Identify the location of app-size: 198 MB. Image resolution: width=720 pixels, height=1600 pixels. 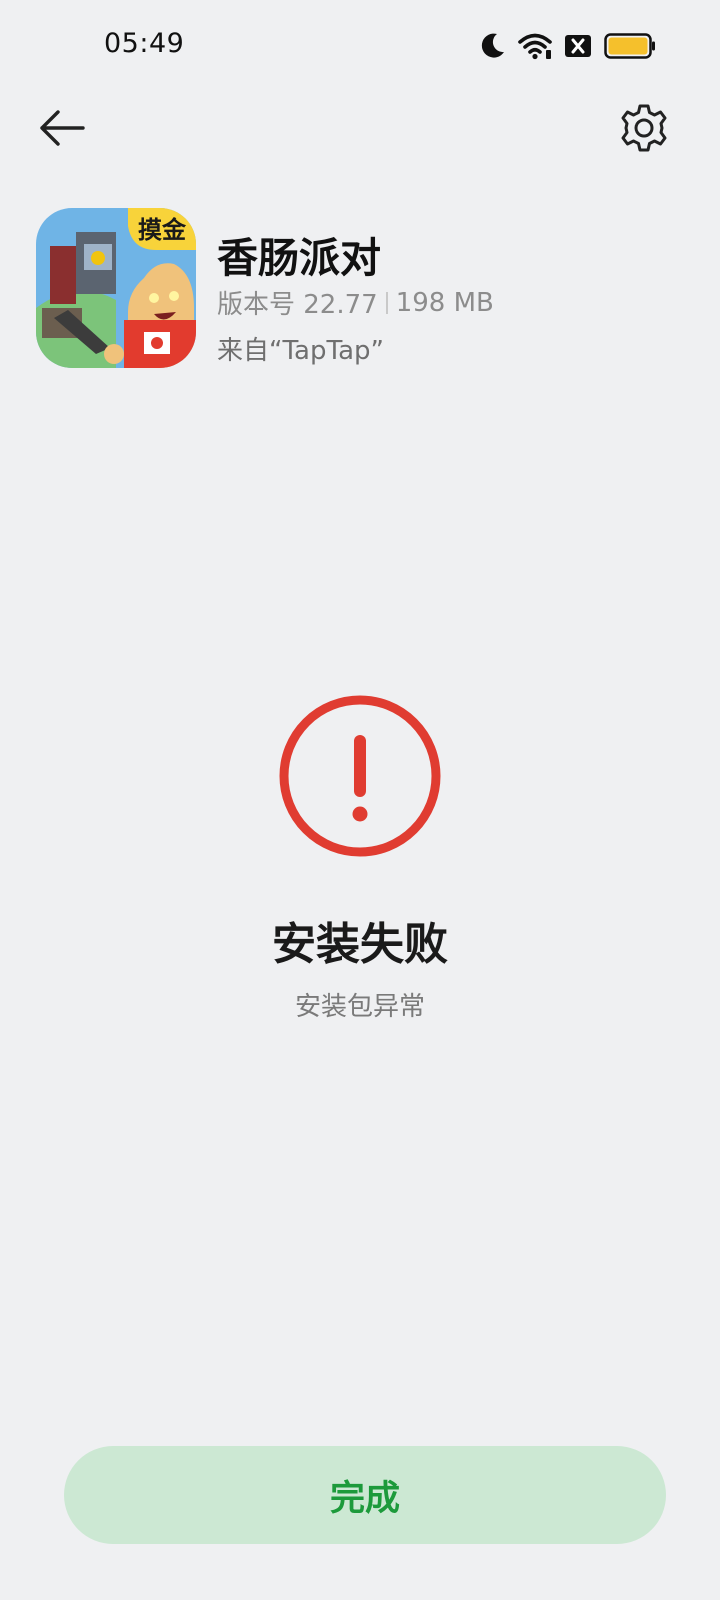
(444, 302).